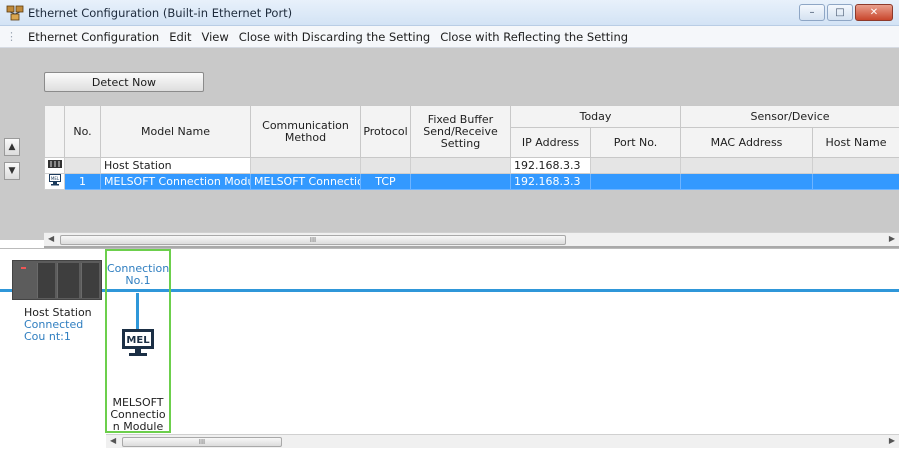 The image size is (899, 455). I want to click on host-station-plc-icon, so click(57, 280).